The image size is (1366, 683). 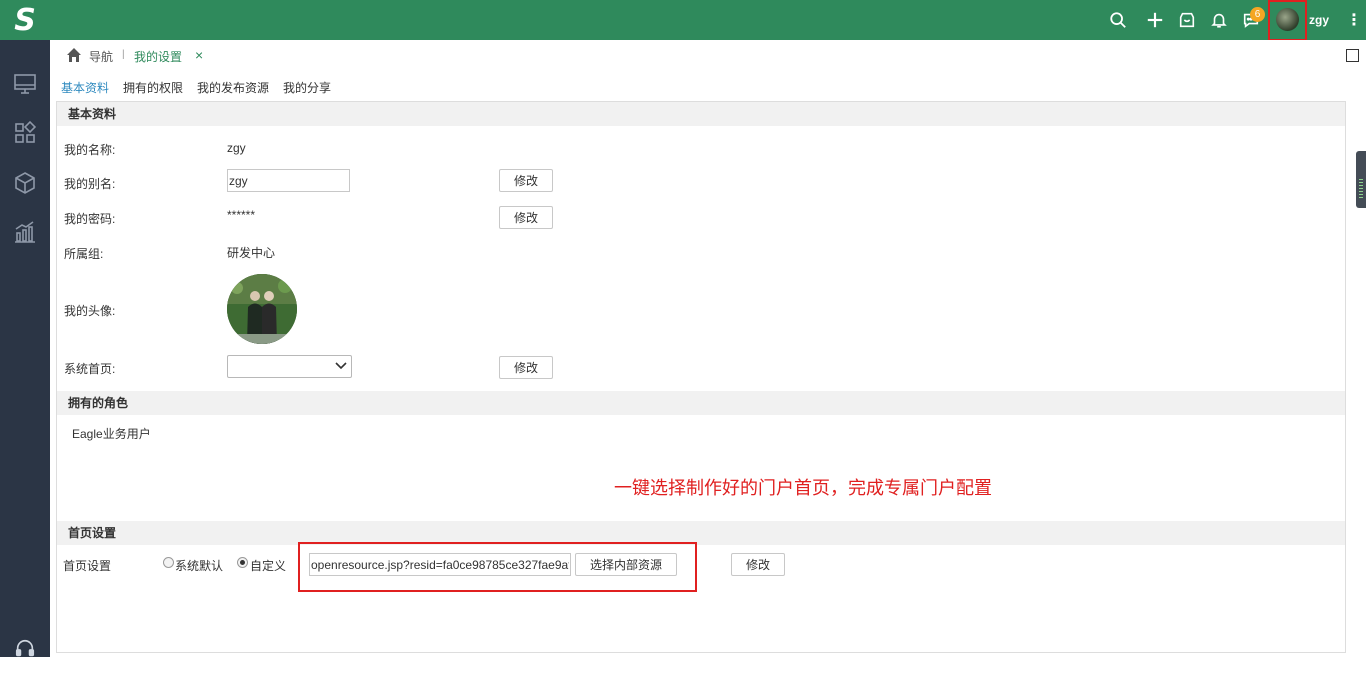 What do you see at coordinates (526, 180) in the screenshot?
I see `modify-alias-button: 修改` at bounding box center [526, 180].